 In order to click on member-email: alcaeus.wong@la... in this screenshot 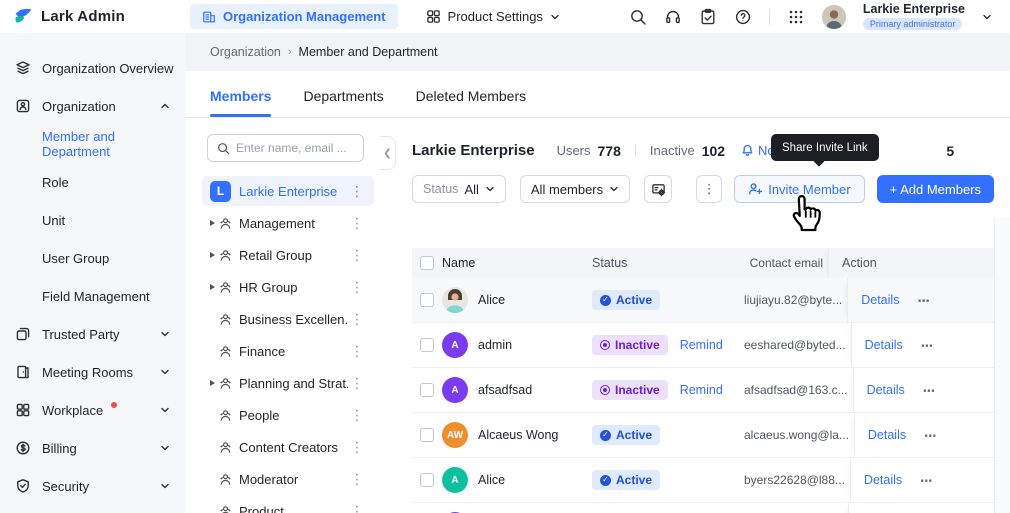, I will do `click(796, 435)`.